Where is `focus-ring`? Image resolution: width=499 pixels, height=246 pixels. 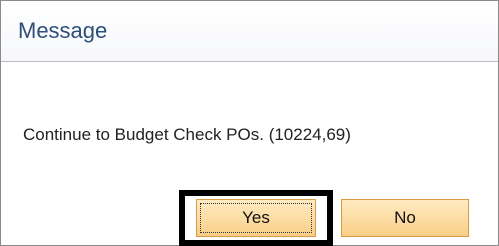
focus-ring is located at coordinates (256, 218).